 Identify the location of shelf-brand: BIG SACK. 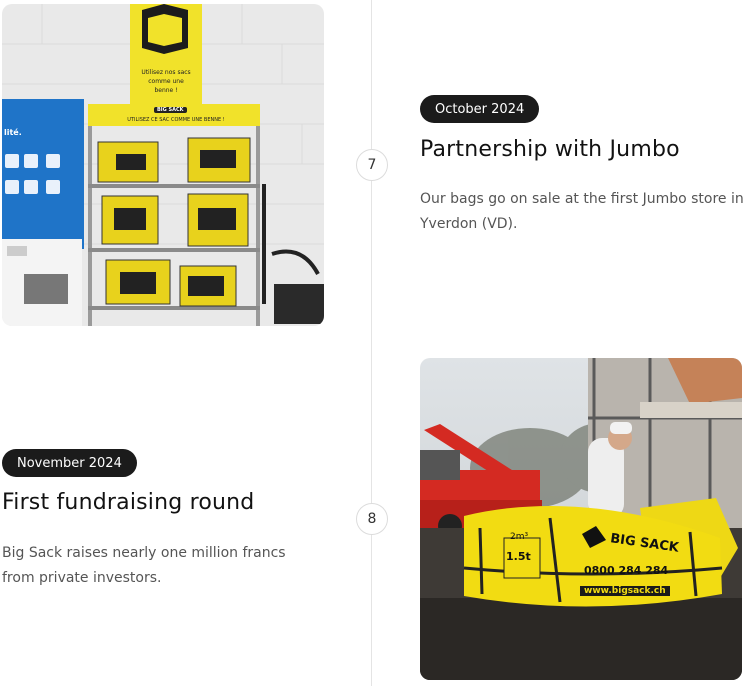
(170, 110).